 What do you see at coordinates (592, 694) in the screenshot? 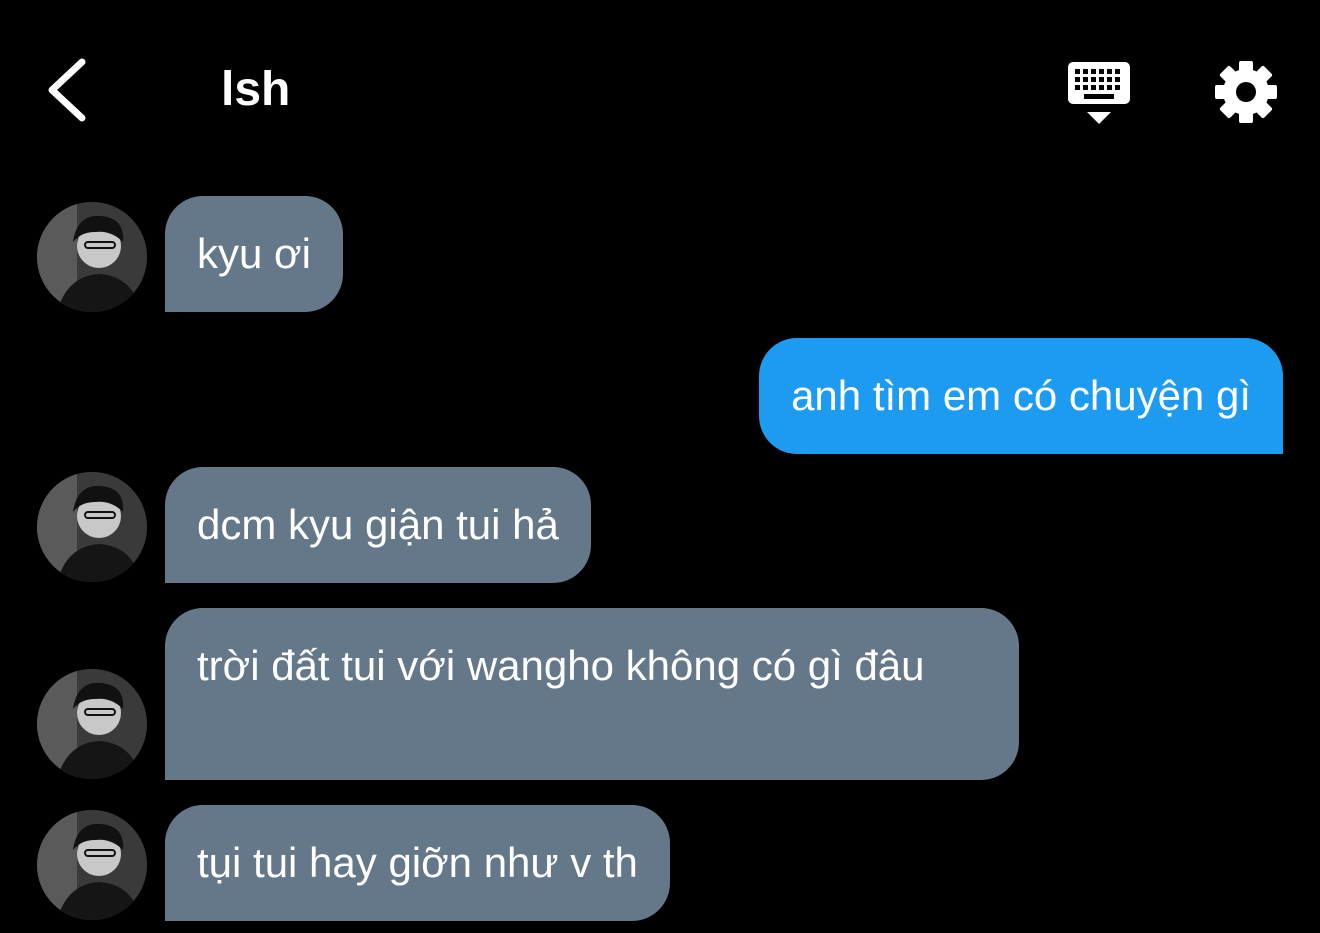
I see `message-bubble-incoming: trời đất tui với wangho không có gì đâu` at bounding box center [592, 694].